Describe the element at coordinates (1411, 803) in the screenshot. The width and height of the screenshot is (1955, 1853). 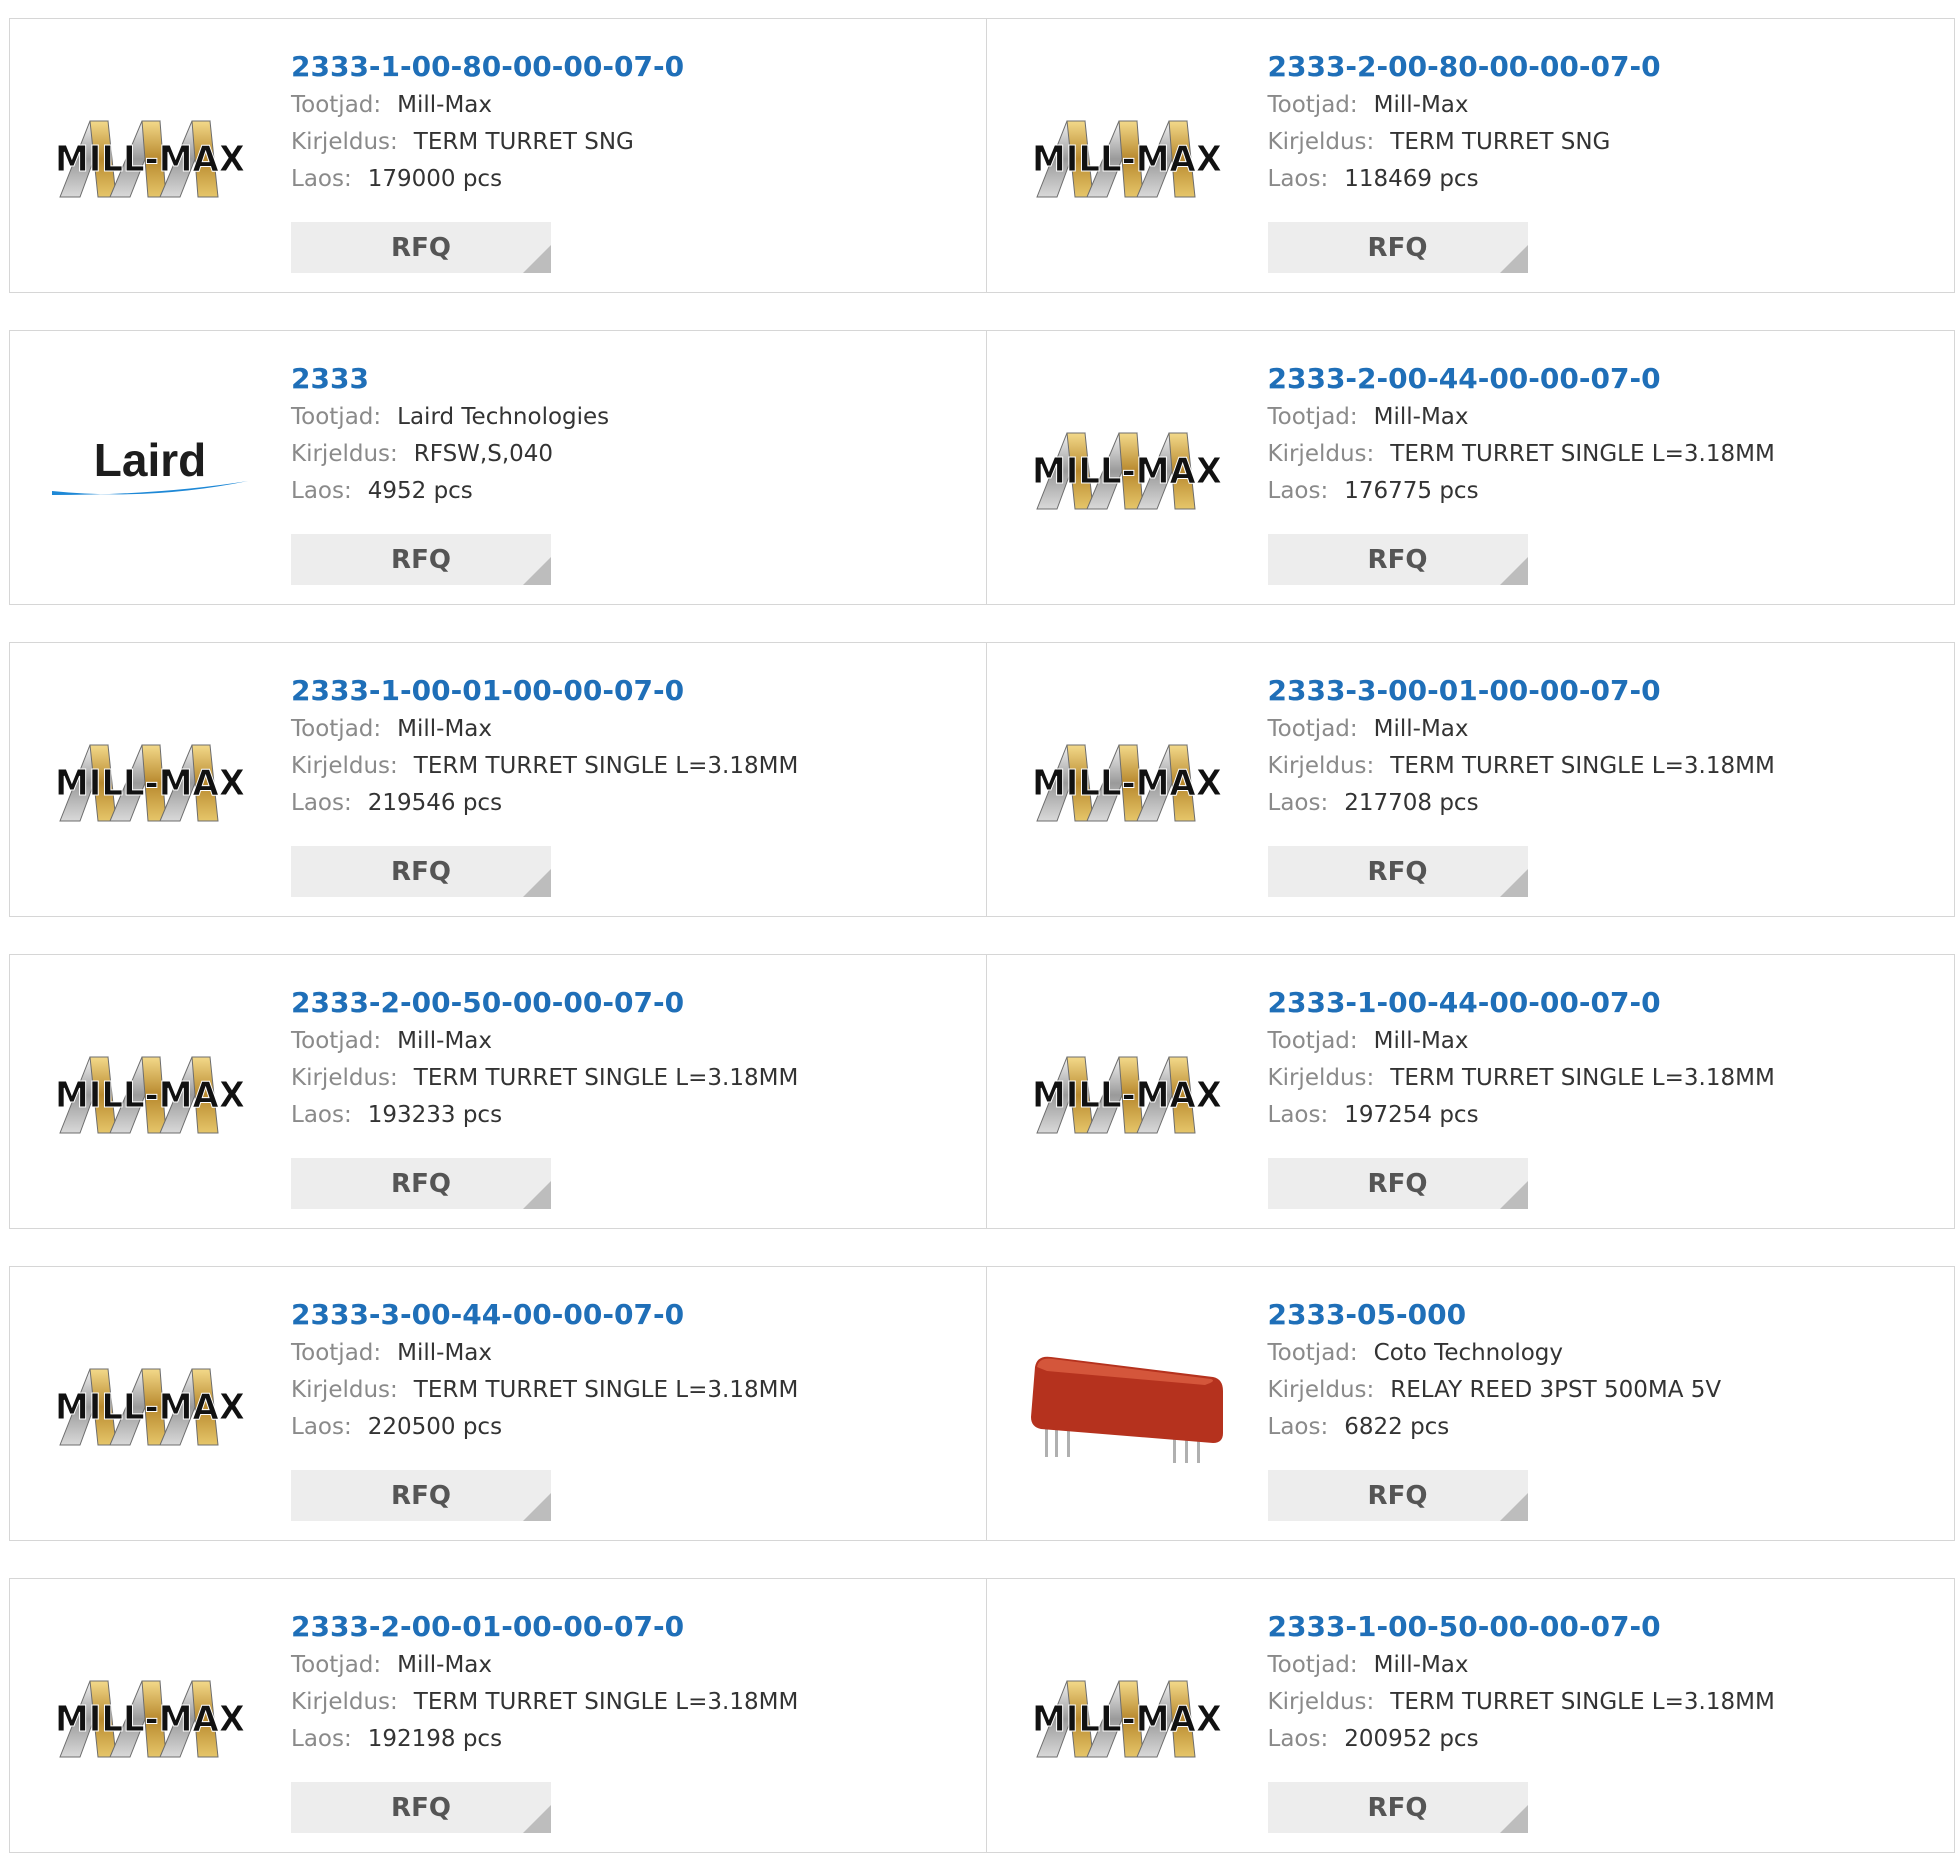
I see `stock-value: 217708 pcs` at that location.